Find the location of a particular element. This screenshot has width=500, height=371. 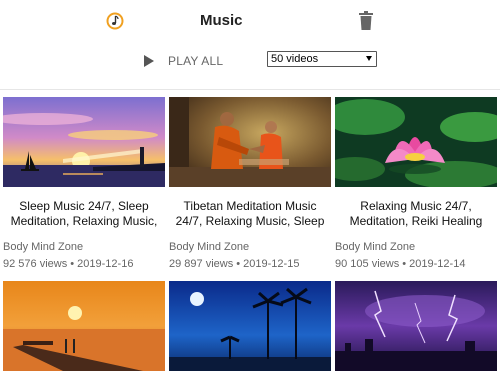

divider is located at coordinates (250, 89).